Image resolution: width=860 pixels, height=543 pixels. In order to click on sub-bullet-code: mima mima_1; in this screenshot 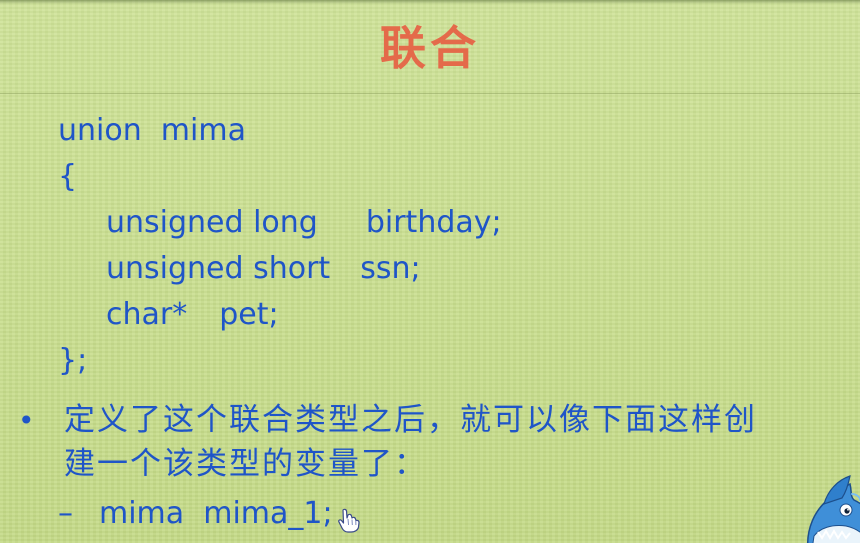, I will do `click(216, 513)`.